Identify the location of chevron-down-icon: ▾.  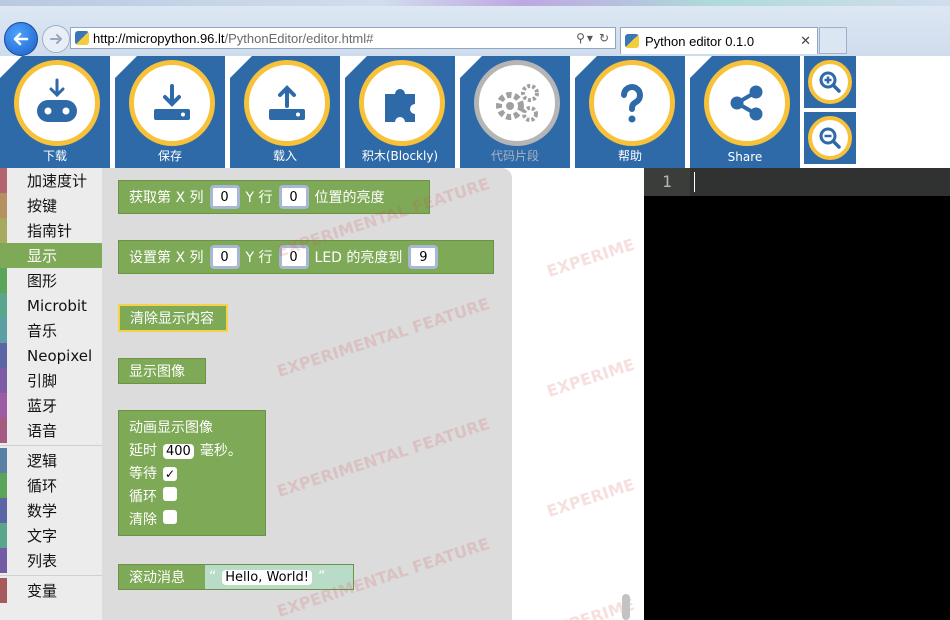
(590, 38).